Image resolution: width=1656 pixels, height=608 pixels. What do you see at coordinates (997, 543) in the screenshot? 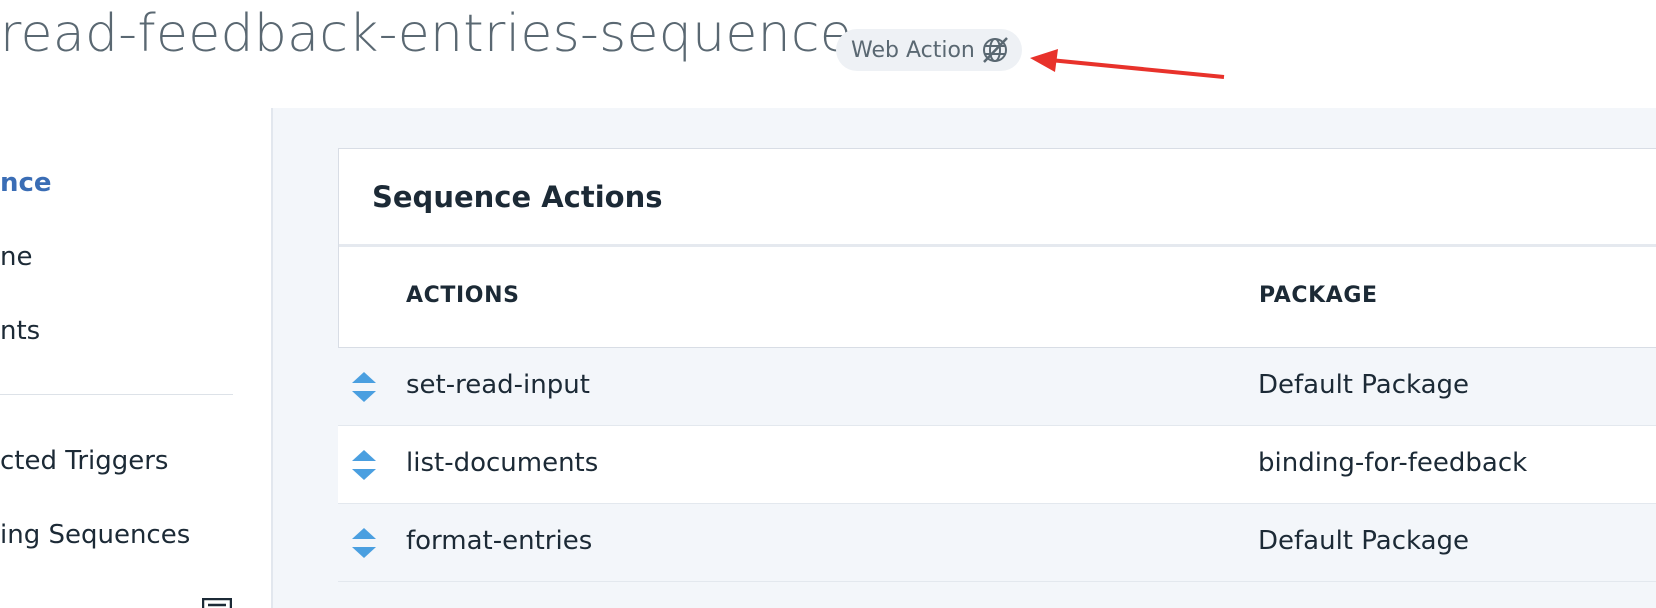
I see `table-row: format-entries Default Package` at bounding box center [997, 543].